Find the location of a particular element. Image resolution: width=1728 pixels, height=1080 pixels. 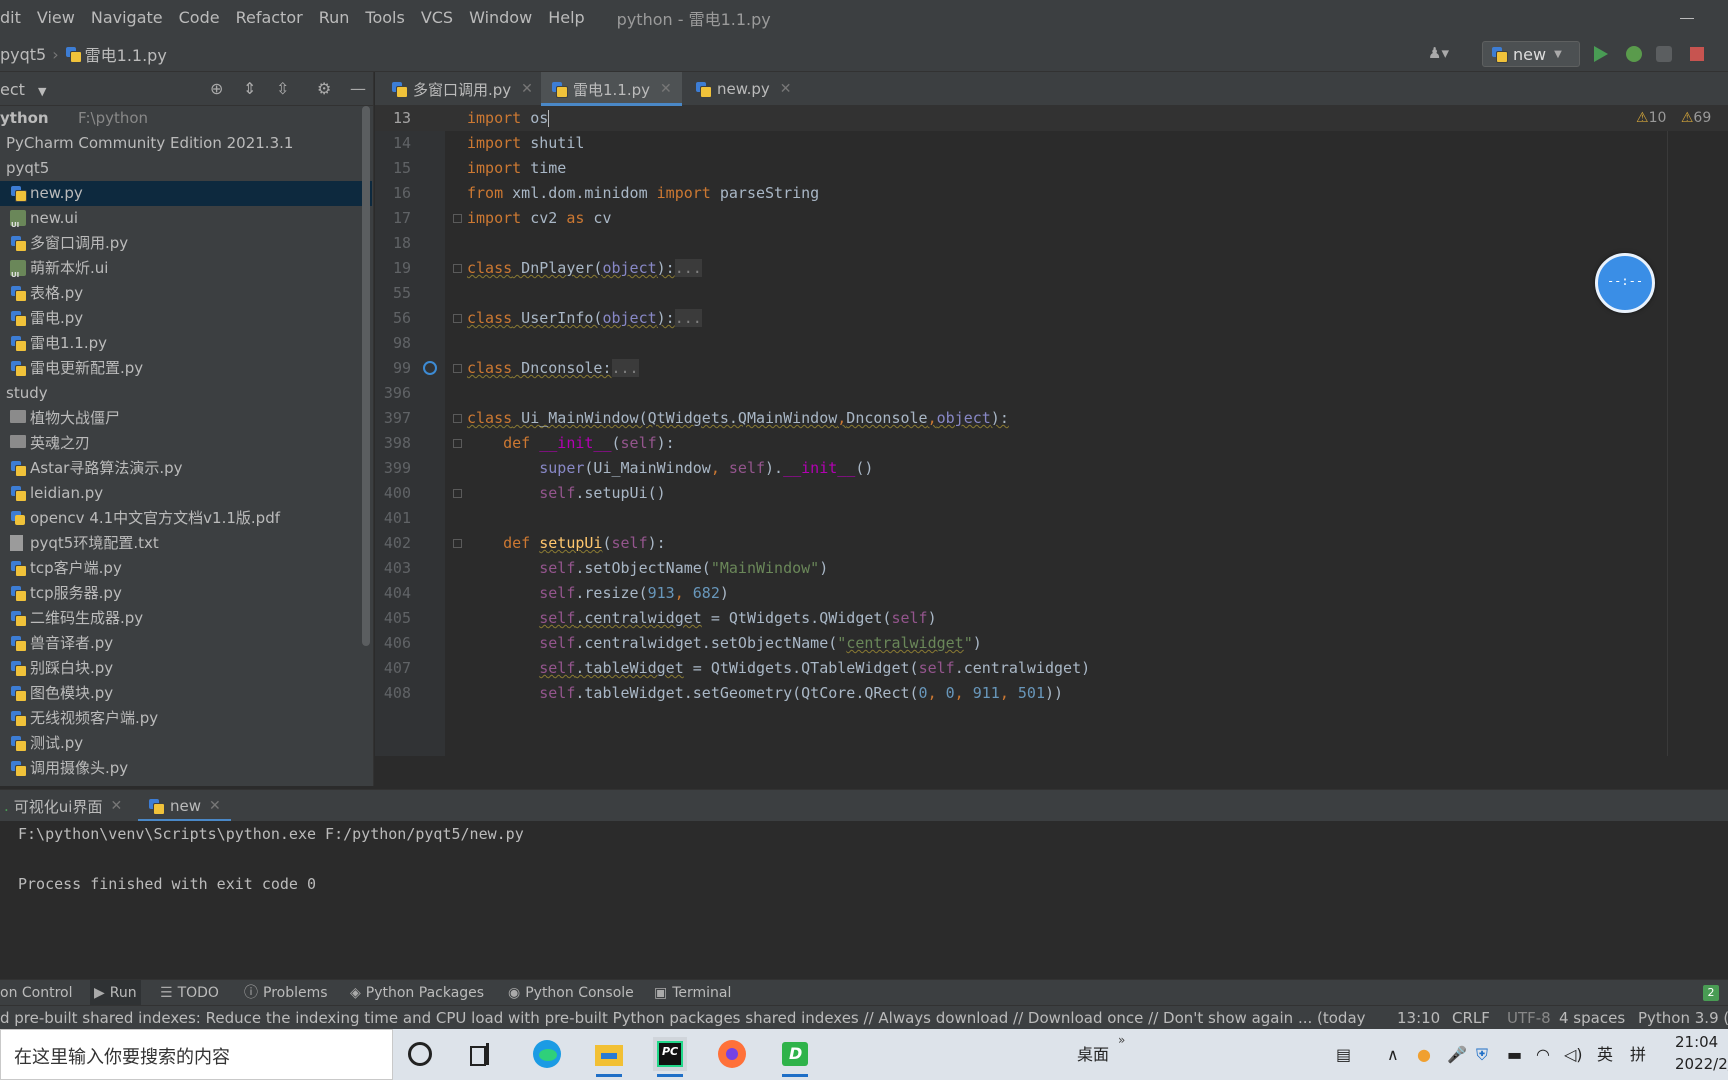

run-tab: . 可视化ui界面 ✕ is located at coordinates (63, 806).